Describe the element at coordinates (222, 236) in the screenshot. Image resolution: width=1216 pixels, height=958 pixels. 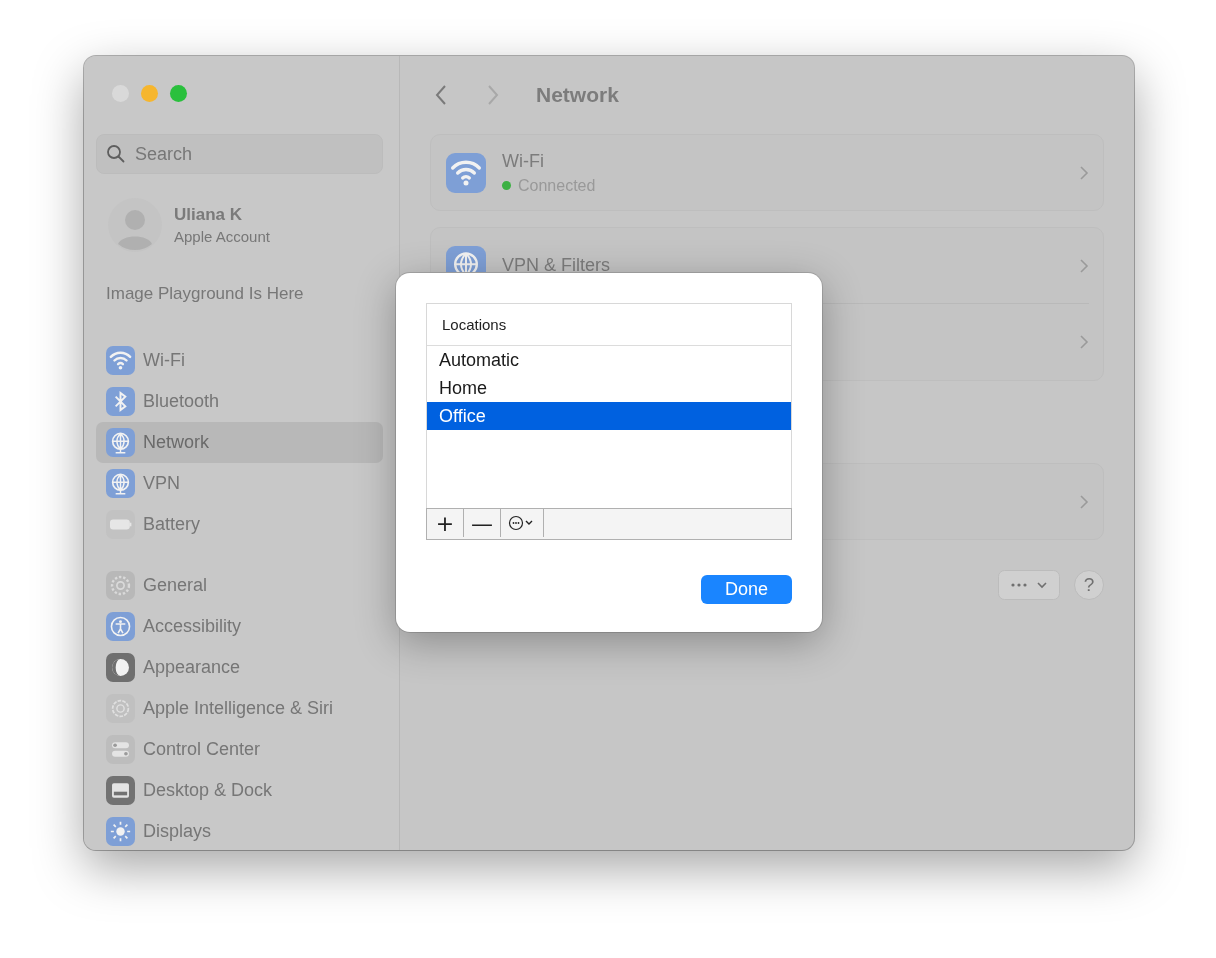
I see `account-subtitle: Apple Account` at that location.